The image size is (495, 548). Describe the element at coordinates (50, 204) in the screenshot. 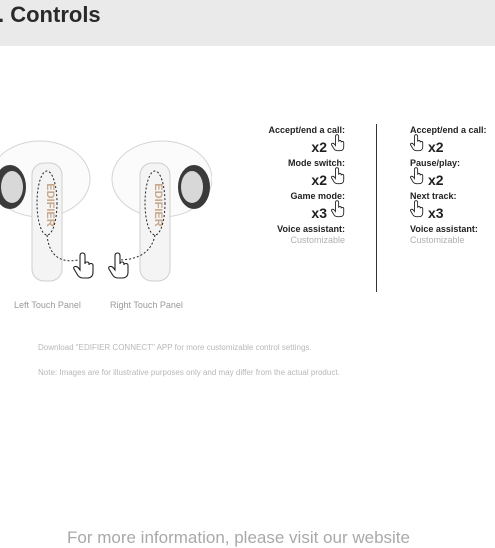

I see `left-earbud-brand: EDIFIER` at that location.